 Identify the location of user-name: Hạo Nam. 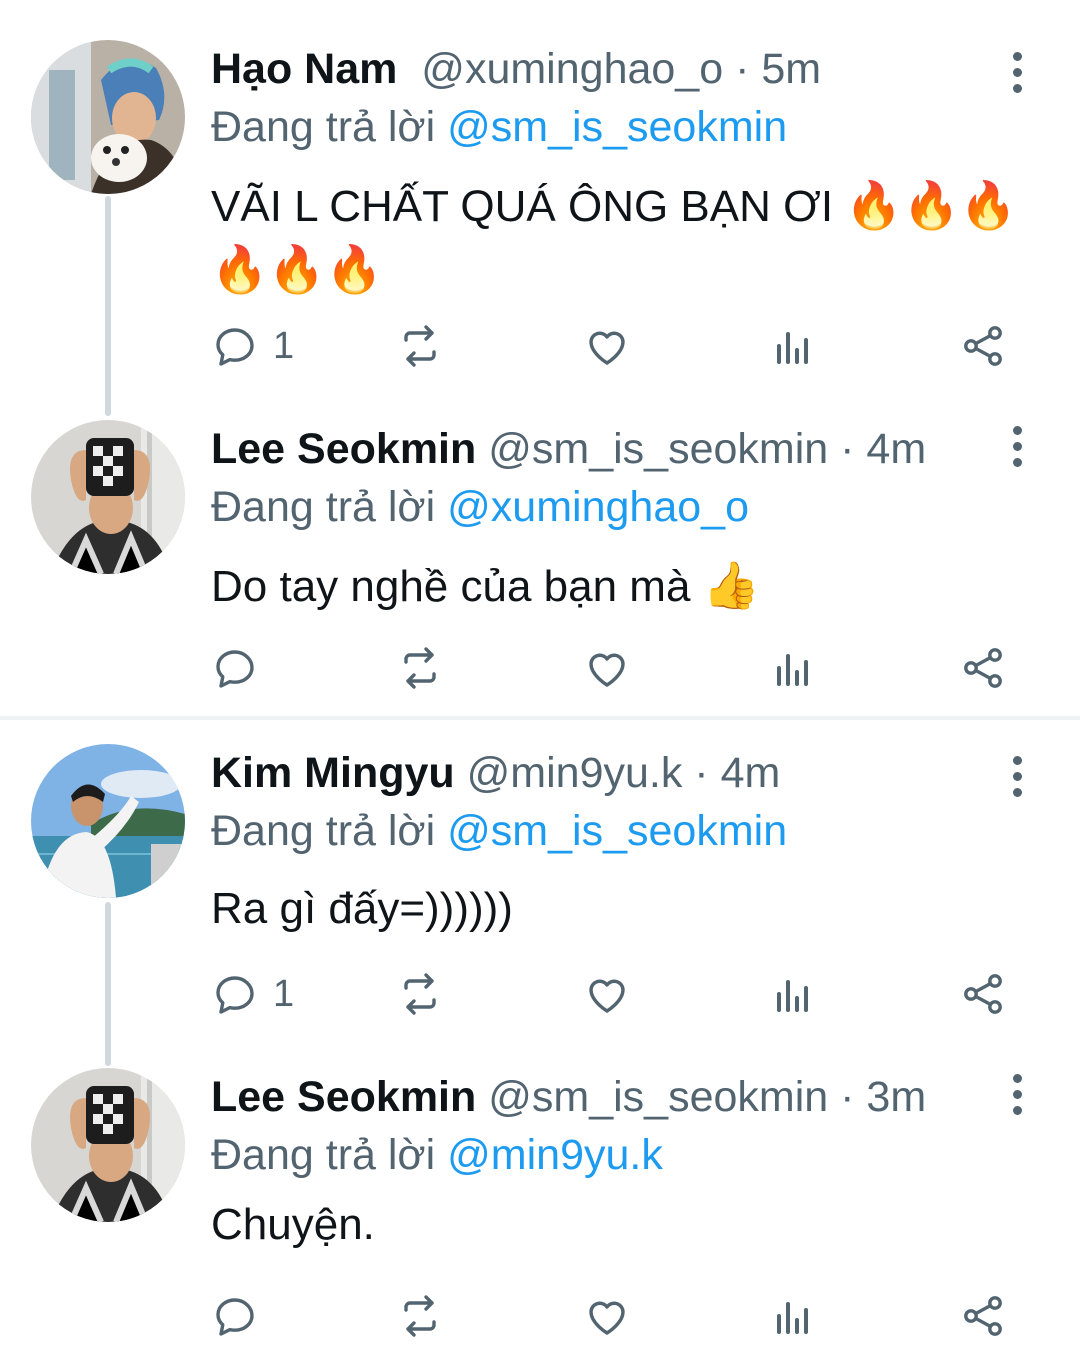
(304, 69).